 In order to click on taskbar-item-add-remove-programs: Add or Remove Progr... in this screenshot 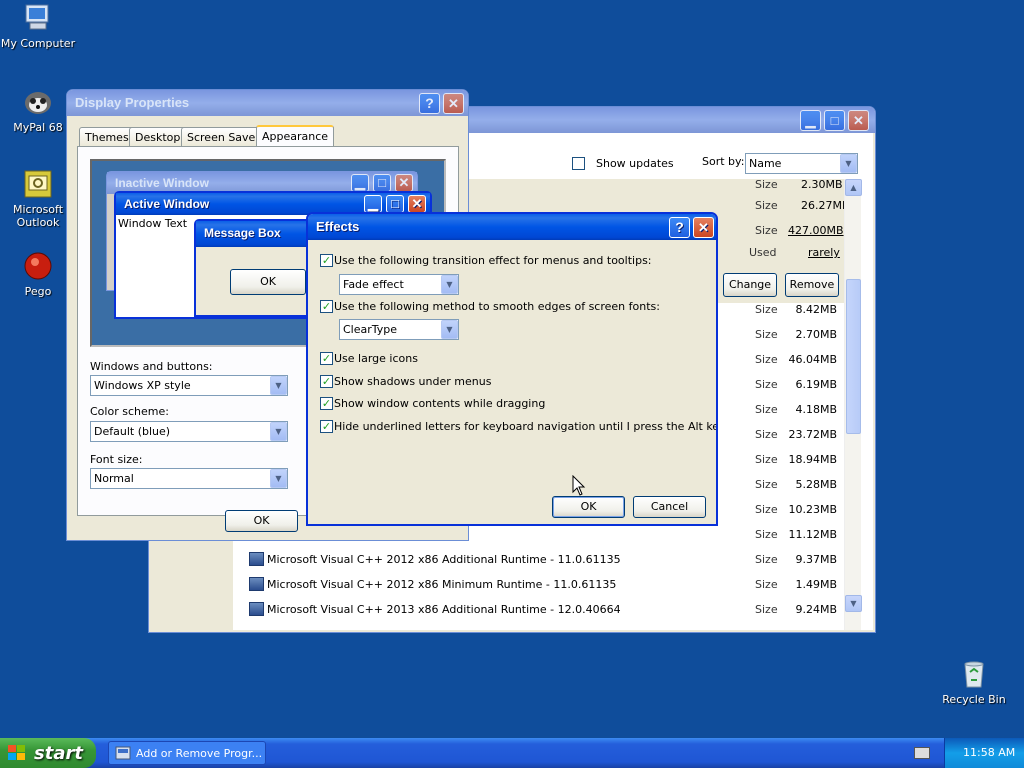, I will do `click(187, 753)`.